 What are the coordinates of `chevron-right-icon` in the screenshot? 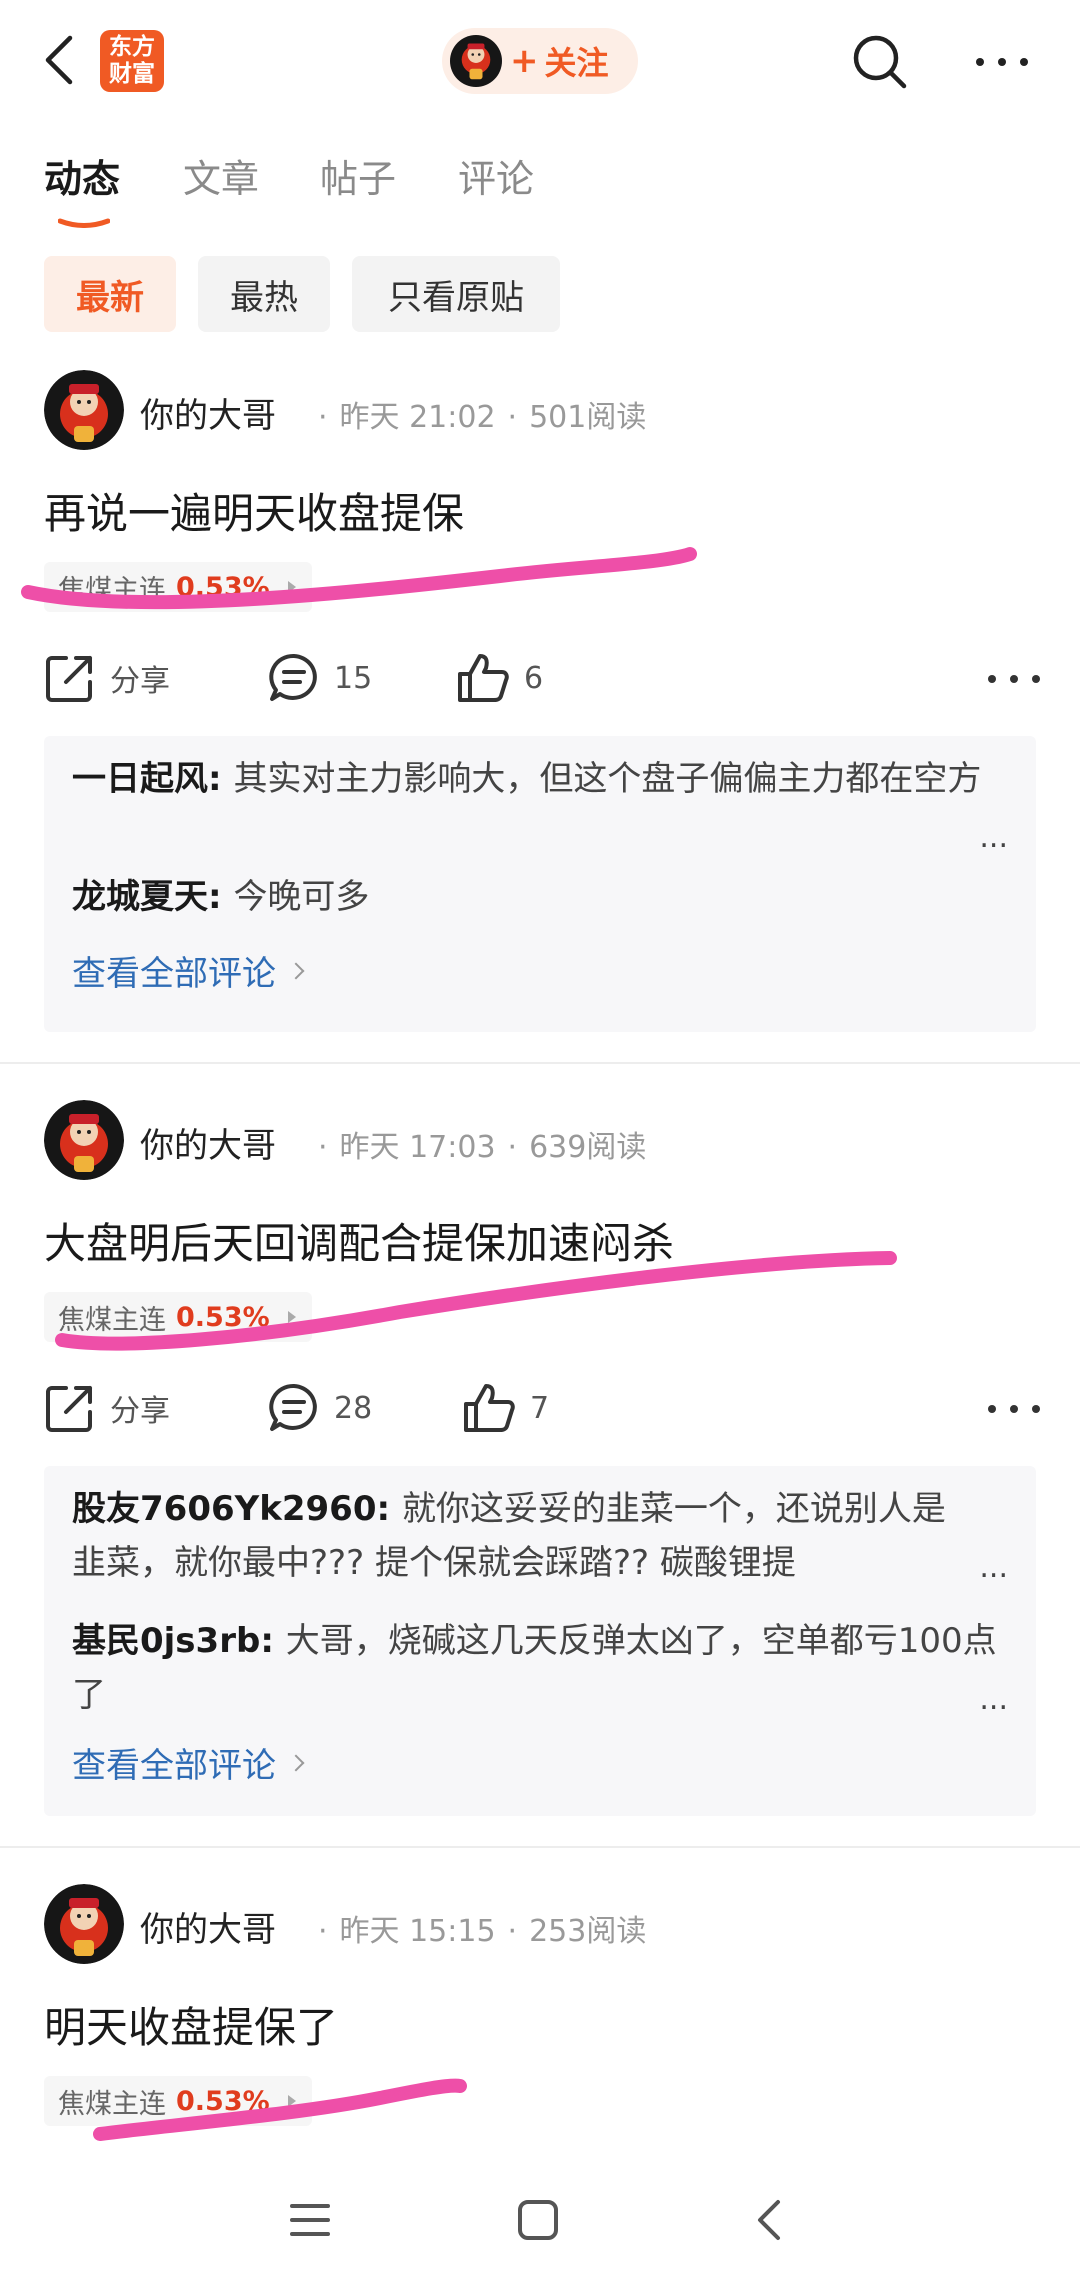 It's located at (296, 1762).